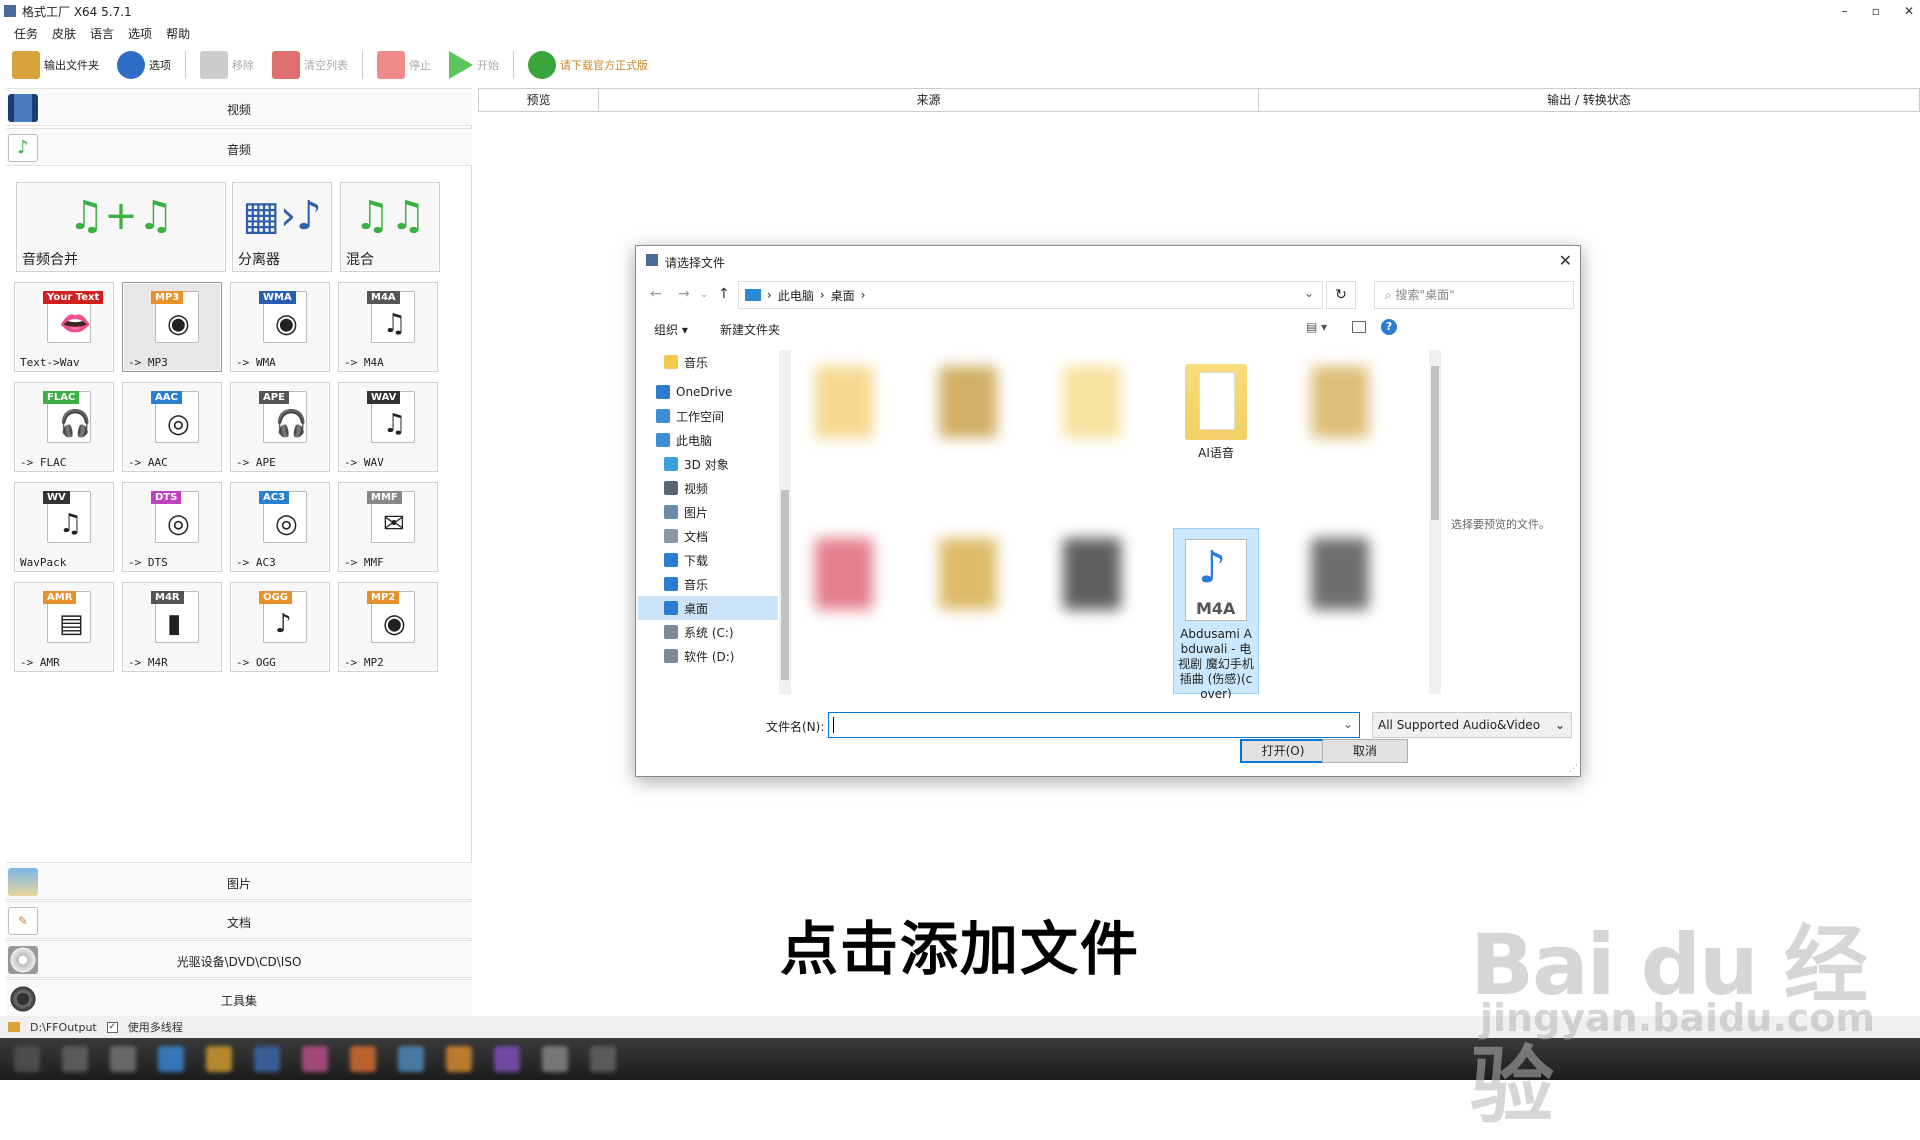 This screenshot has height=1140, width=1920. I want to click on tile-3: M4A ♫ -> M4A, so click(388, 327).